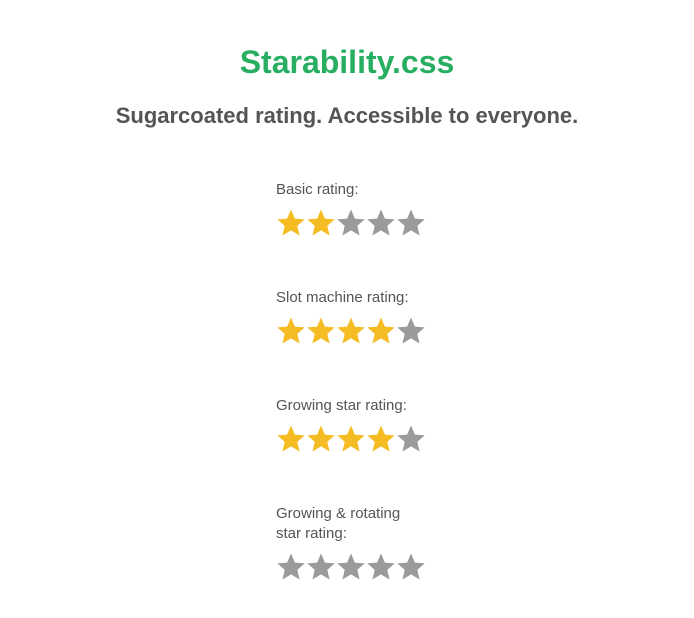  Describe the element at coordinates (317, 189) in the screenshot. I see `rating-label-basic: Basic rating:` at that location.